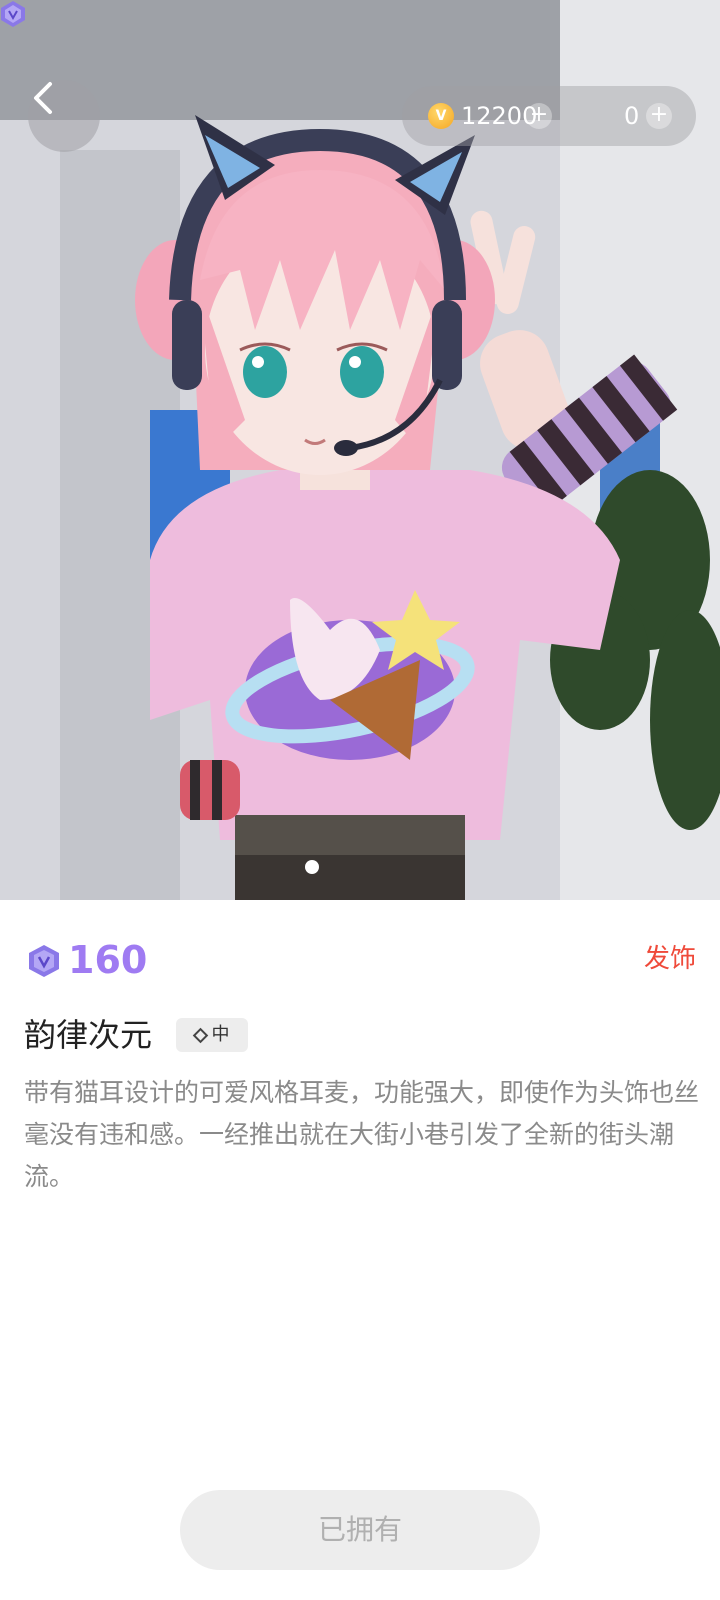 The height and width of the screenshot is (1600, 720). What do you see at coordinates (220, 1034) in the screenshot?
I see `rarity-label: 中` at bounding box center [220, 1034].